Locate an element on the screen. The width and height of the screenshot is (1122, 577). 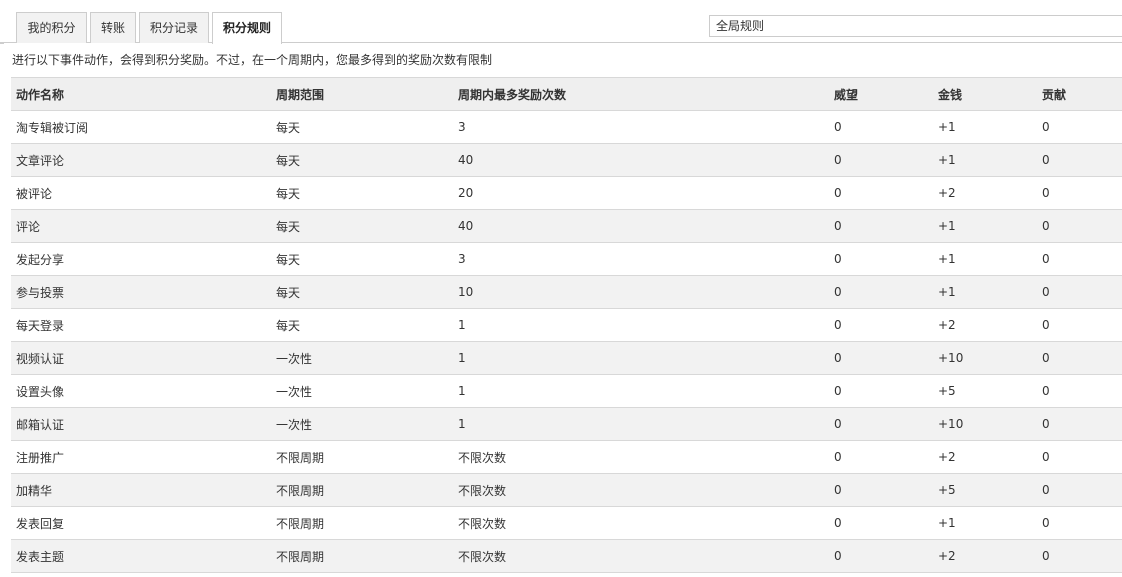
cell-max-rewards: 20 is located at coordinates (641, 193).